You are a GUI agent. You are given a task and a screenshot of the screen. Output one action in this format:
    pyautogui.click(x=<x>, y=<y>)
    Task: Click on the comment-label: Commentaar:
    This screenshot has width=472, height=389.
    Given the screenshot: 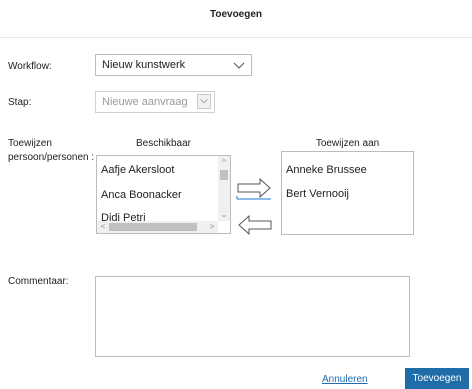 What is the action you would take?
    pyautogui.click(x=38, y=281)
    